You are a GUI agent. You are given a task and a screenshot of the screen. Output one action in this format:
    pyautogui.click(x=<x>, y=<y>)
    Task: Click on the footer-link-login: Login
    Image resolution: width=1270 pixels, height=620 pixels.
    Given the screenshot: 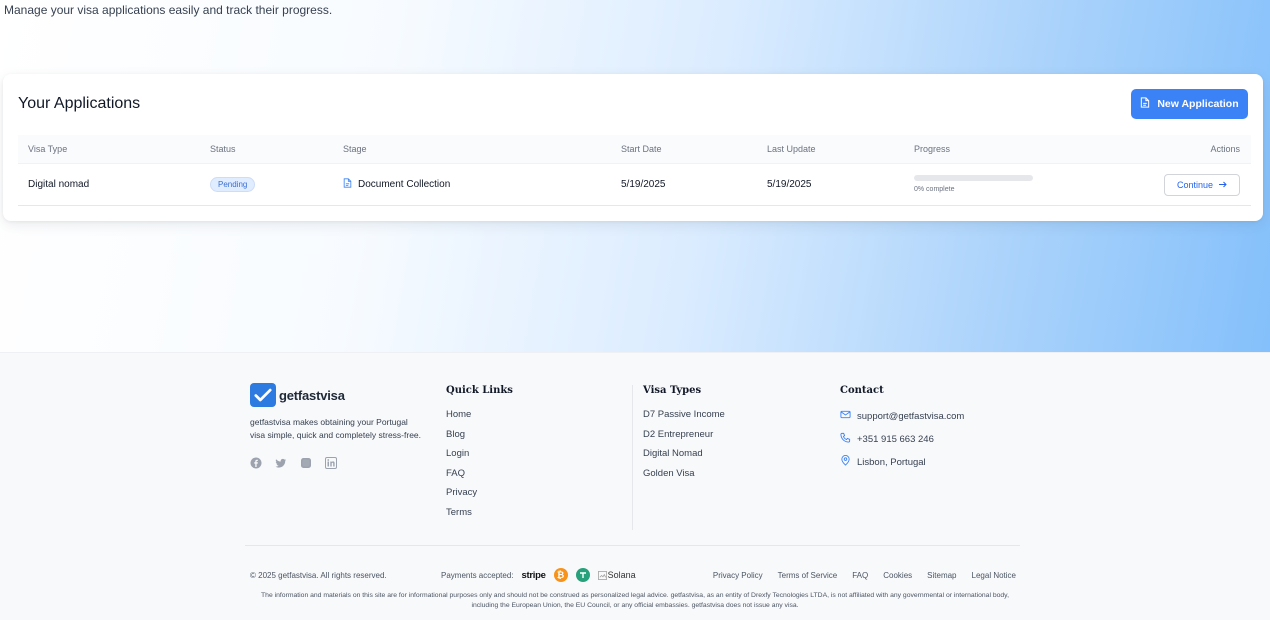 What is the action you would take?
    pyautogui.click(x=539, y=453)
    